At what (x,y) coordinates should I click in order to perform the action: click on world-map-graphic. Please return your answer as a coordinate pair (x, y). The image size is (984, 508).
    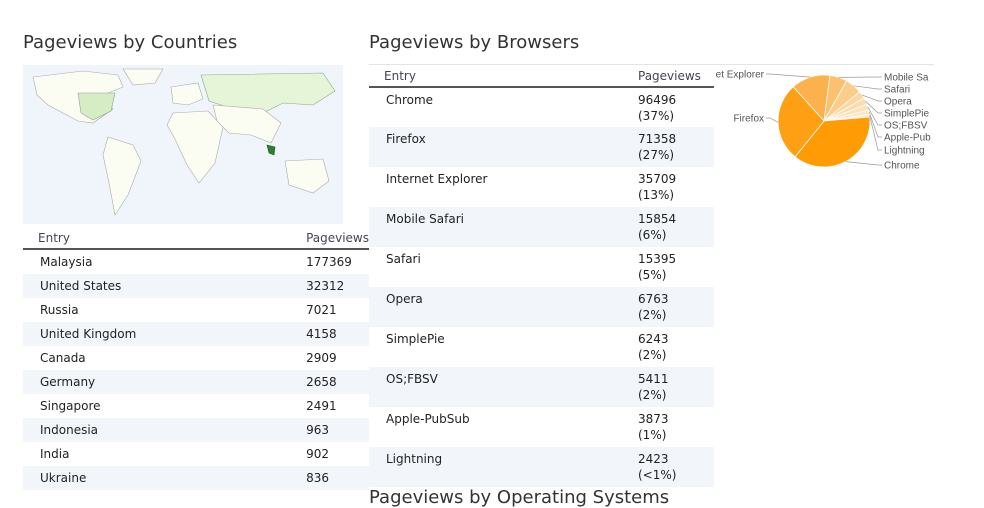
    Looking at the image, I should click on (183, 144).